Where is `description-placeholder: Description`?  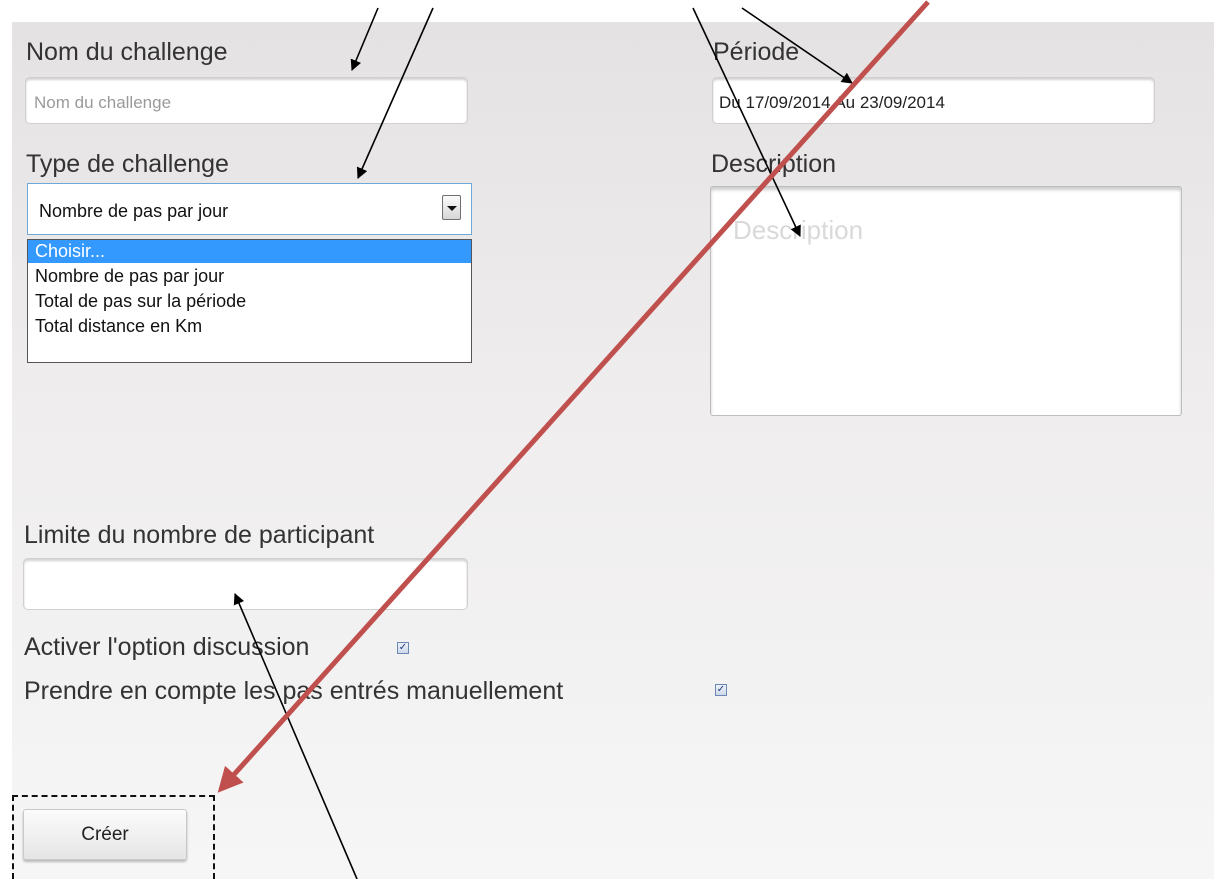
description-placeholder: Description is located at coordinates (798, 230).